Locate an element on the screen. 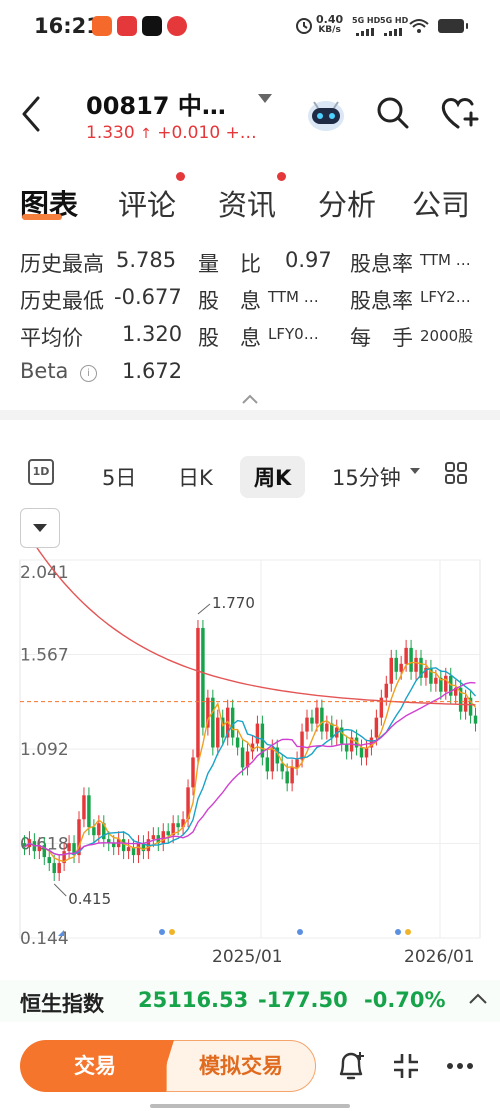  period-weekly: 周K is located at coordinates (273, 477).